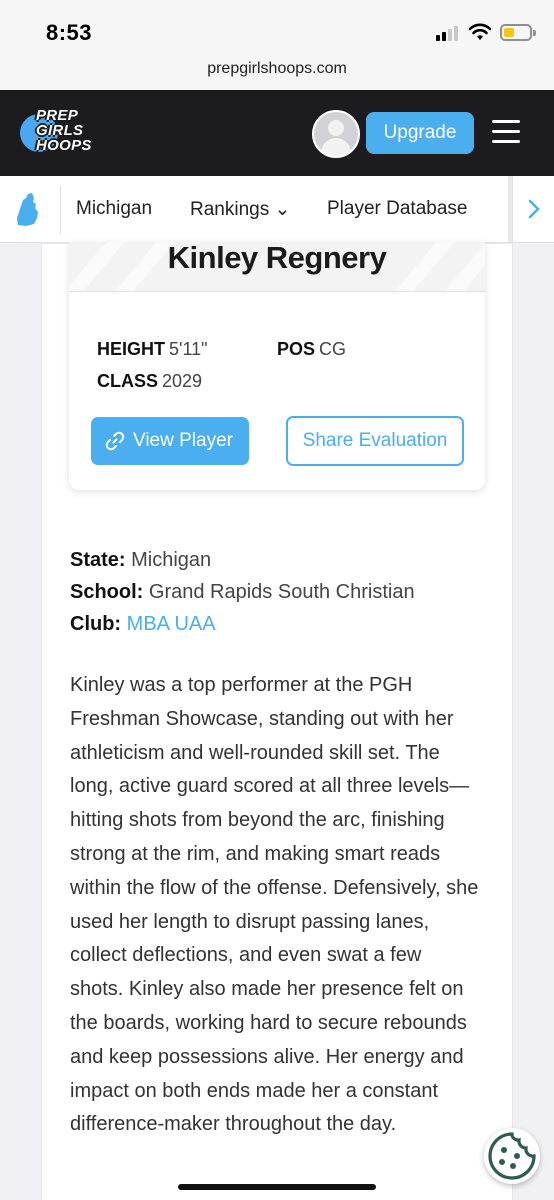  I want to click on club-info: Club: MBA UAA, so click(143, 624).